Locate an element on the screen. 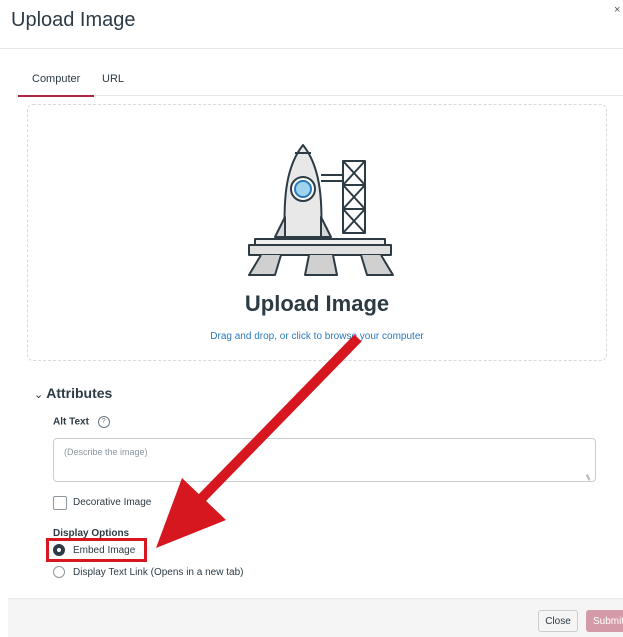 This screenshot has width=623, height=637. annotation-arrow is located at coordinates (259, 441).